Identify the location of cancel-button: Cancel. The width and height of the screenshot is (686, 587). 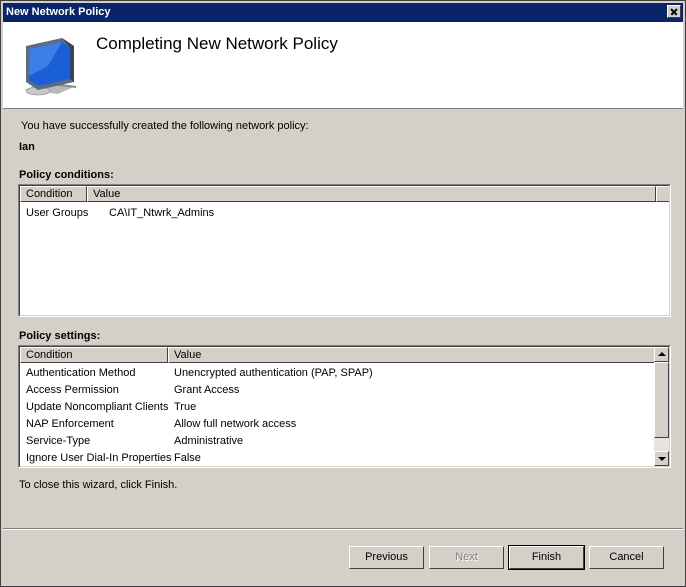
(626, 557).